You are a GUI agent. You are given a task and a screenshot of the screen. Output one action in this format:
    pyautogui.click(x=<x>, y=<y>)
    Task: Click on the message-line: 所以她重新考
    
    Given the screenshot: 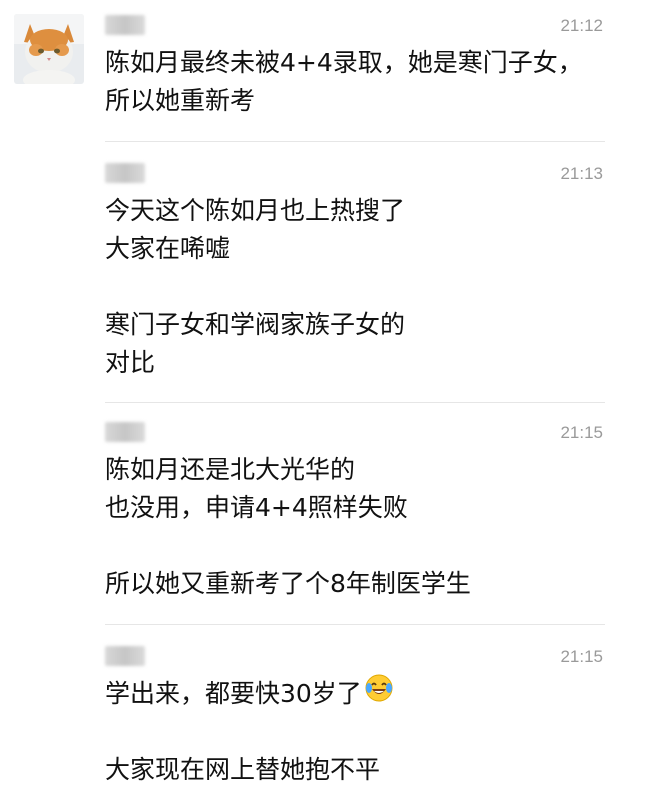 What is the action you would take?
    pyautogui.click(x=180, y=100)
    